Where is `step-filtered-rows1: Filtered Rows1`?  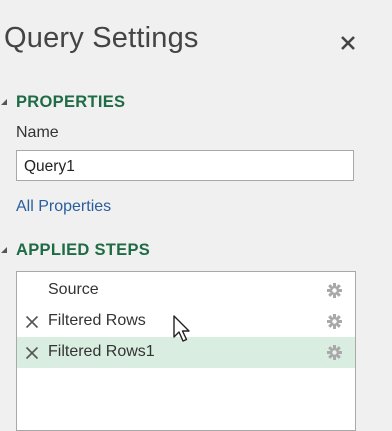
step-filtered-rows1: Filtered Rows1 is located at coordinates (186, 352).